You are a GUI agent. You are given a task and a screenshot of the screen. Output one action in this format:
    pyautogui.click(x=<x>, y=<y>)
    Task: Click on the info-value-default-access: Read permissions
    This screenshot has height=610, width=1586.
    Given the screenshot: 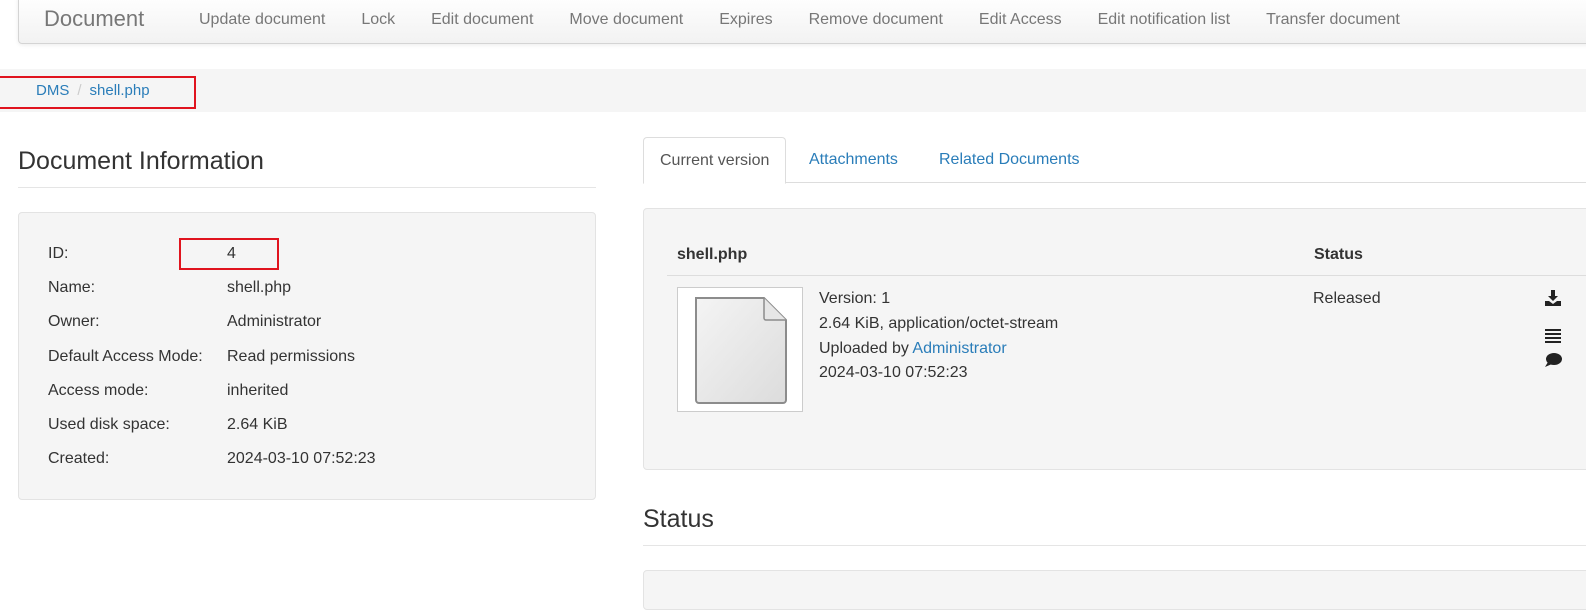 What is the action you would take?
    pyautogui.click(x=291, y=356)
    